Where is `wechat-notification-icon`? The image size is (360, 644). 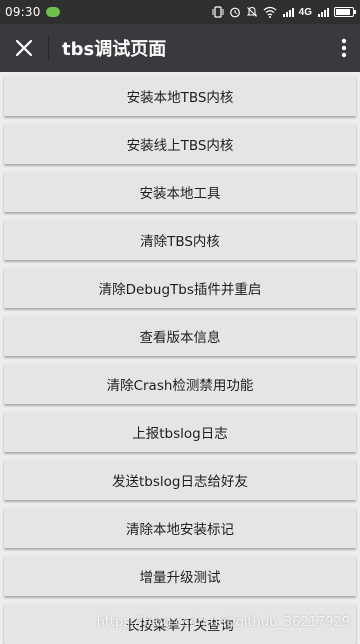 wechat-notification-icon is located at coordinates (52, 12).